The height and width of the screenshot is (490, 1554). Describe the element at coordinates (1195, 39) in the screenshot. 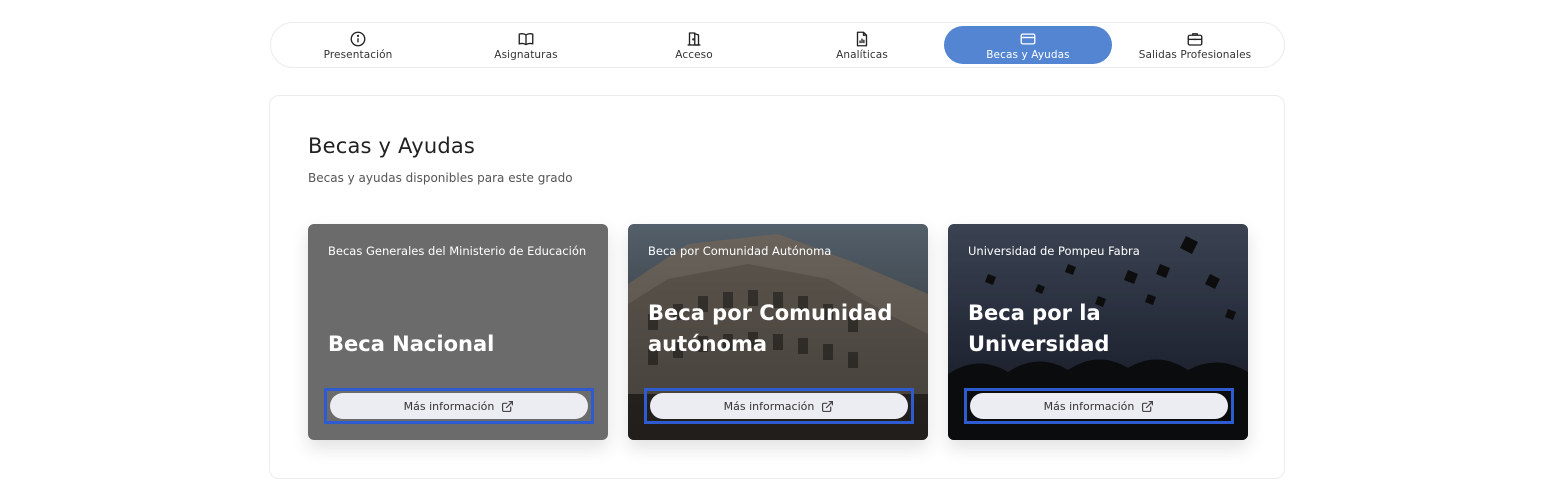

I see `briefcase-icon` at that location.